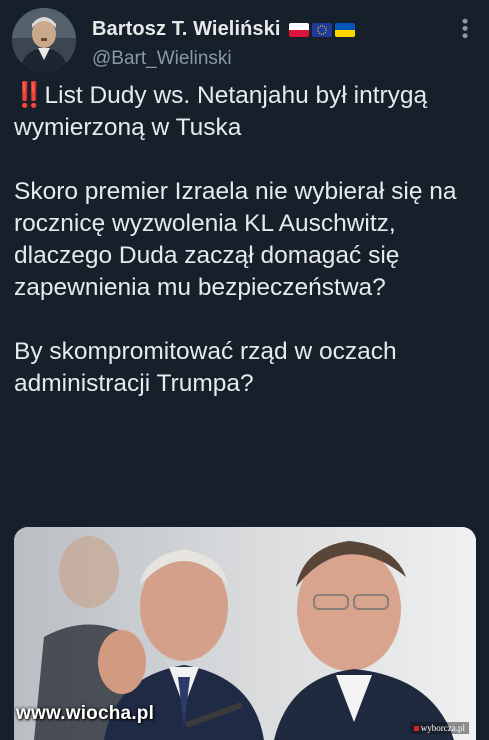  What do you see at coordinates (298, 29) in the screenshot?
I see `poland-flag-icon` at bounding box center [298, 29].